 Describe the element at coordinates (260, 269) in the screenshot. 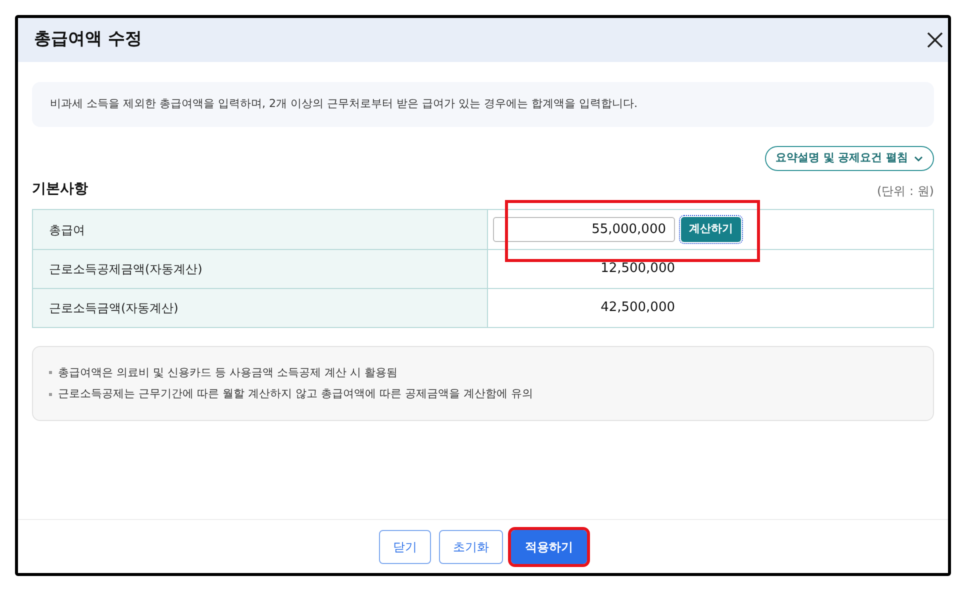

I see `row-label: 근로소득공제금액(자동계산)` at that location.